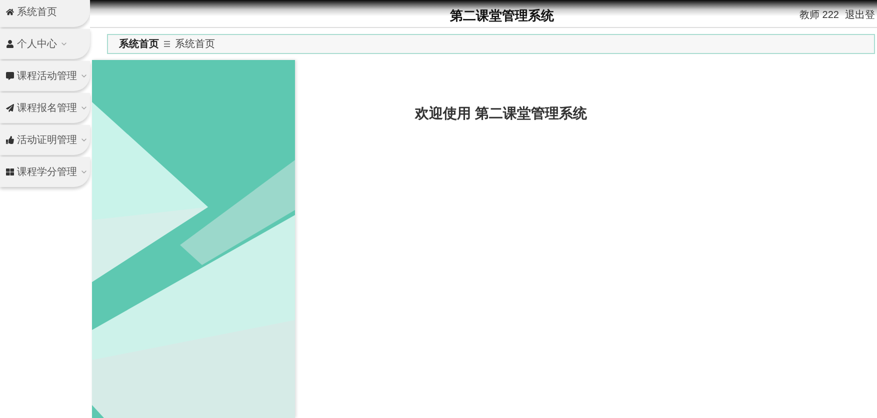 The height and width of the screenshot is (418, 877). Describe the element at coordinates (10, 12) in the screenshot. I see `home-icon` at that location.